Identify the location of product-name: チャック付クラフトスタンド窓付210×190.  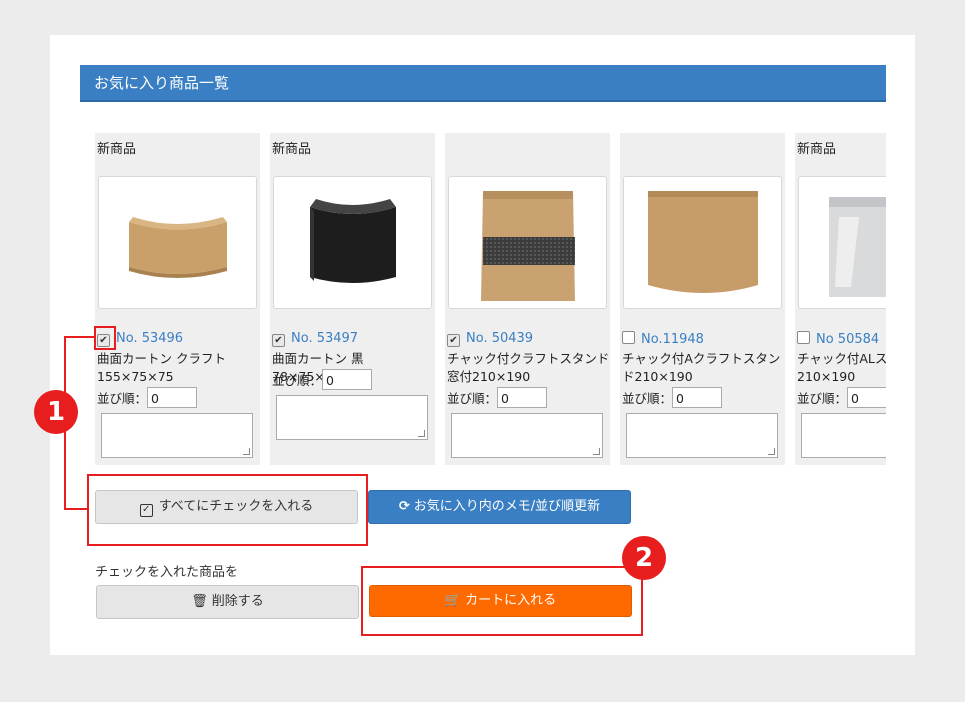
(528, 367).